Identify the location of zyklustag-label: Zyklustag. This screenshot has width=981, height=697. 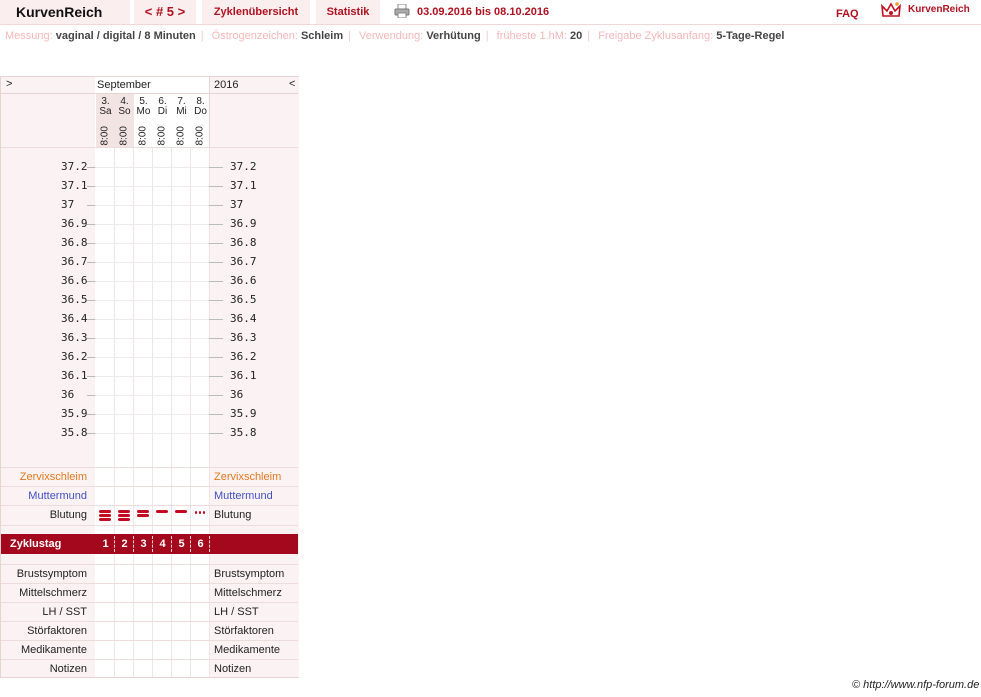
(36, 544).